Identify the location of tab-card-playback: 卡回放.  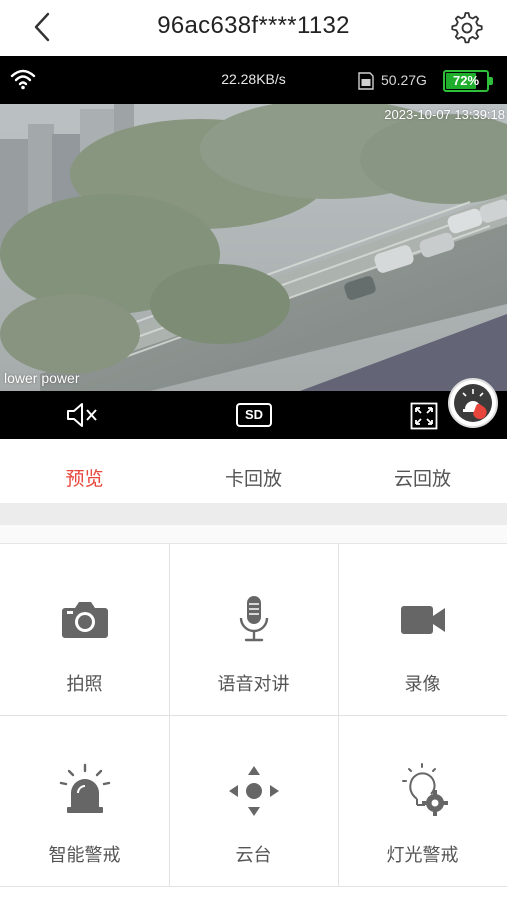
(253, 471).